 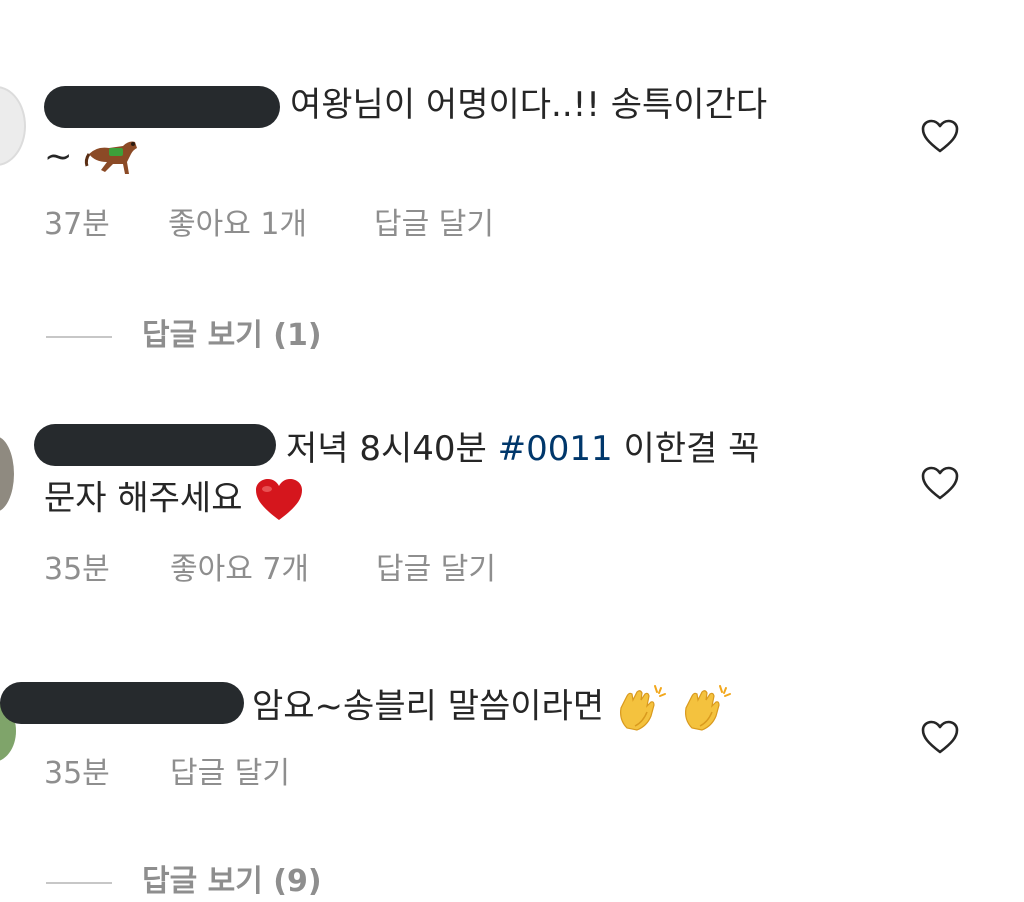 I want to click on comment-text-cont: 문자 해주세요, so click(x=174, y=500).